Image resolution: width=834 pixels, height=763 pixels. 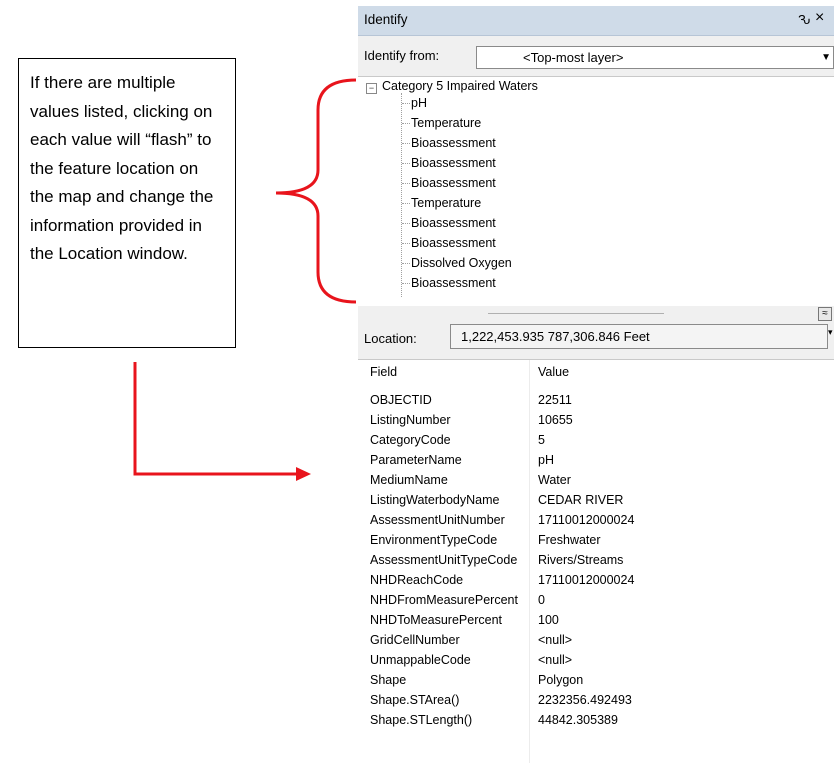 I want to click on table-row: AssessmentUnitTypeCode Rivers/Streams, so click(x=596, y=560).